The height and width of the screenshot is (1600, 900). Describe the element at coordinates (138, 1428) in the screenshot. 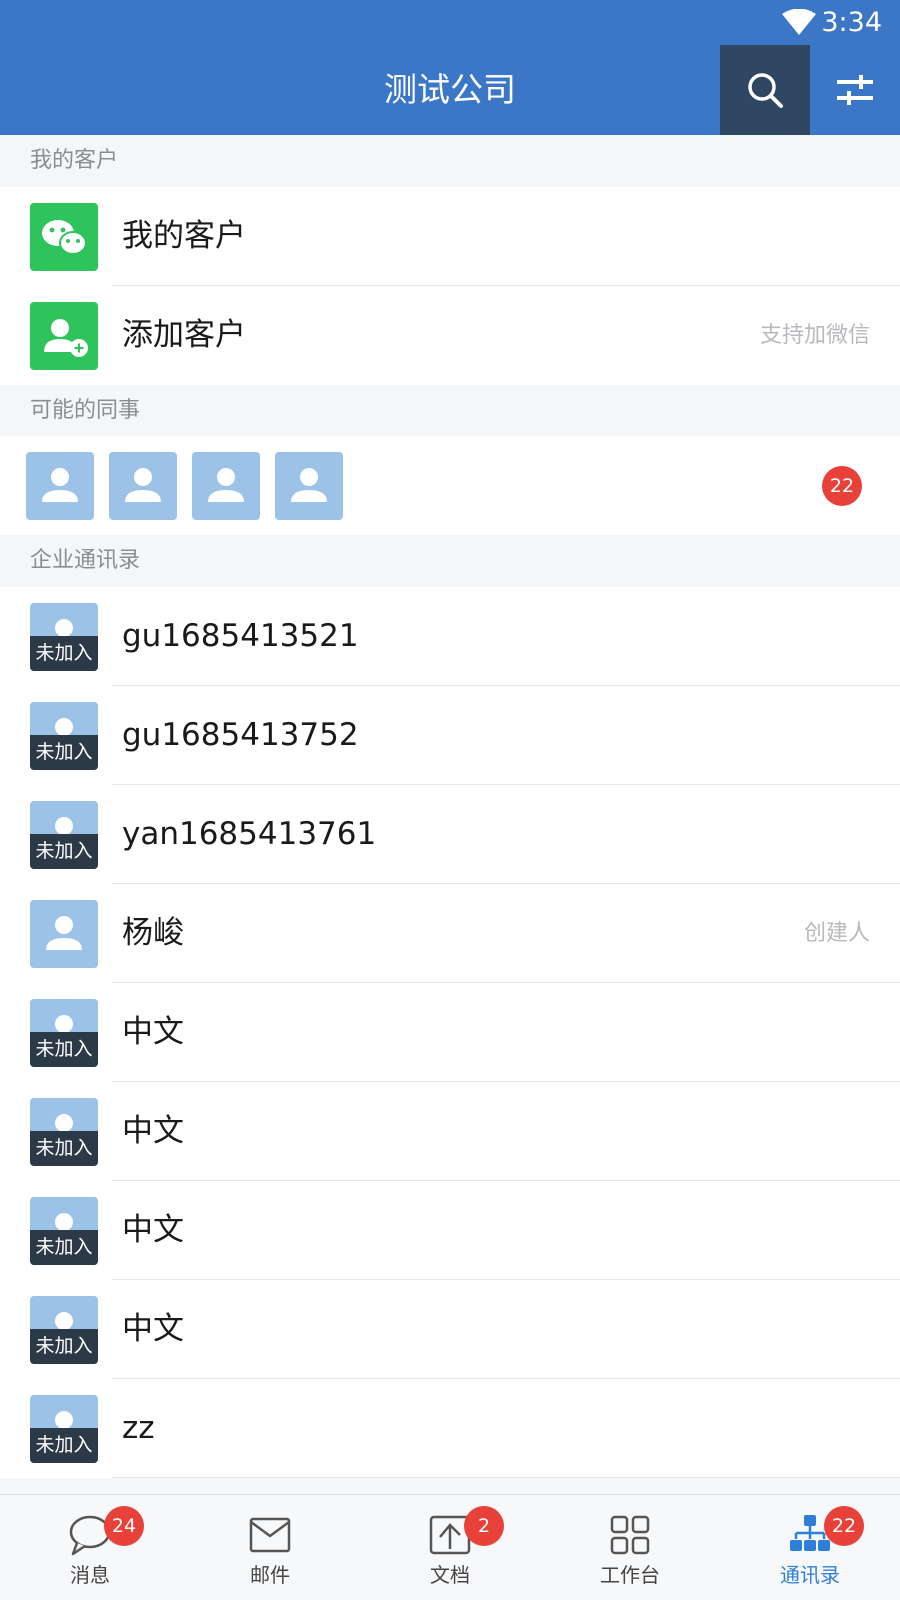

I see `contact-name: zz` at that location.